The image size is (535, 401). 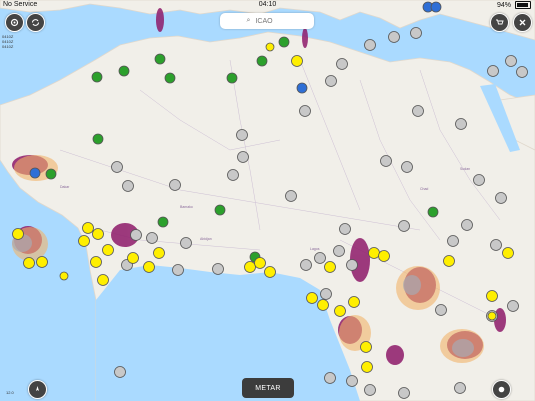 I want to click on cart-icon, so click(x=500, y=22).